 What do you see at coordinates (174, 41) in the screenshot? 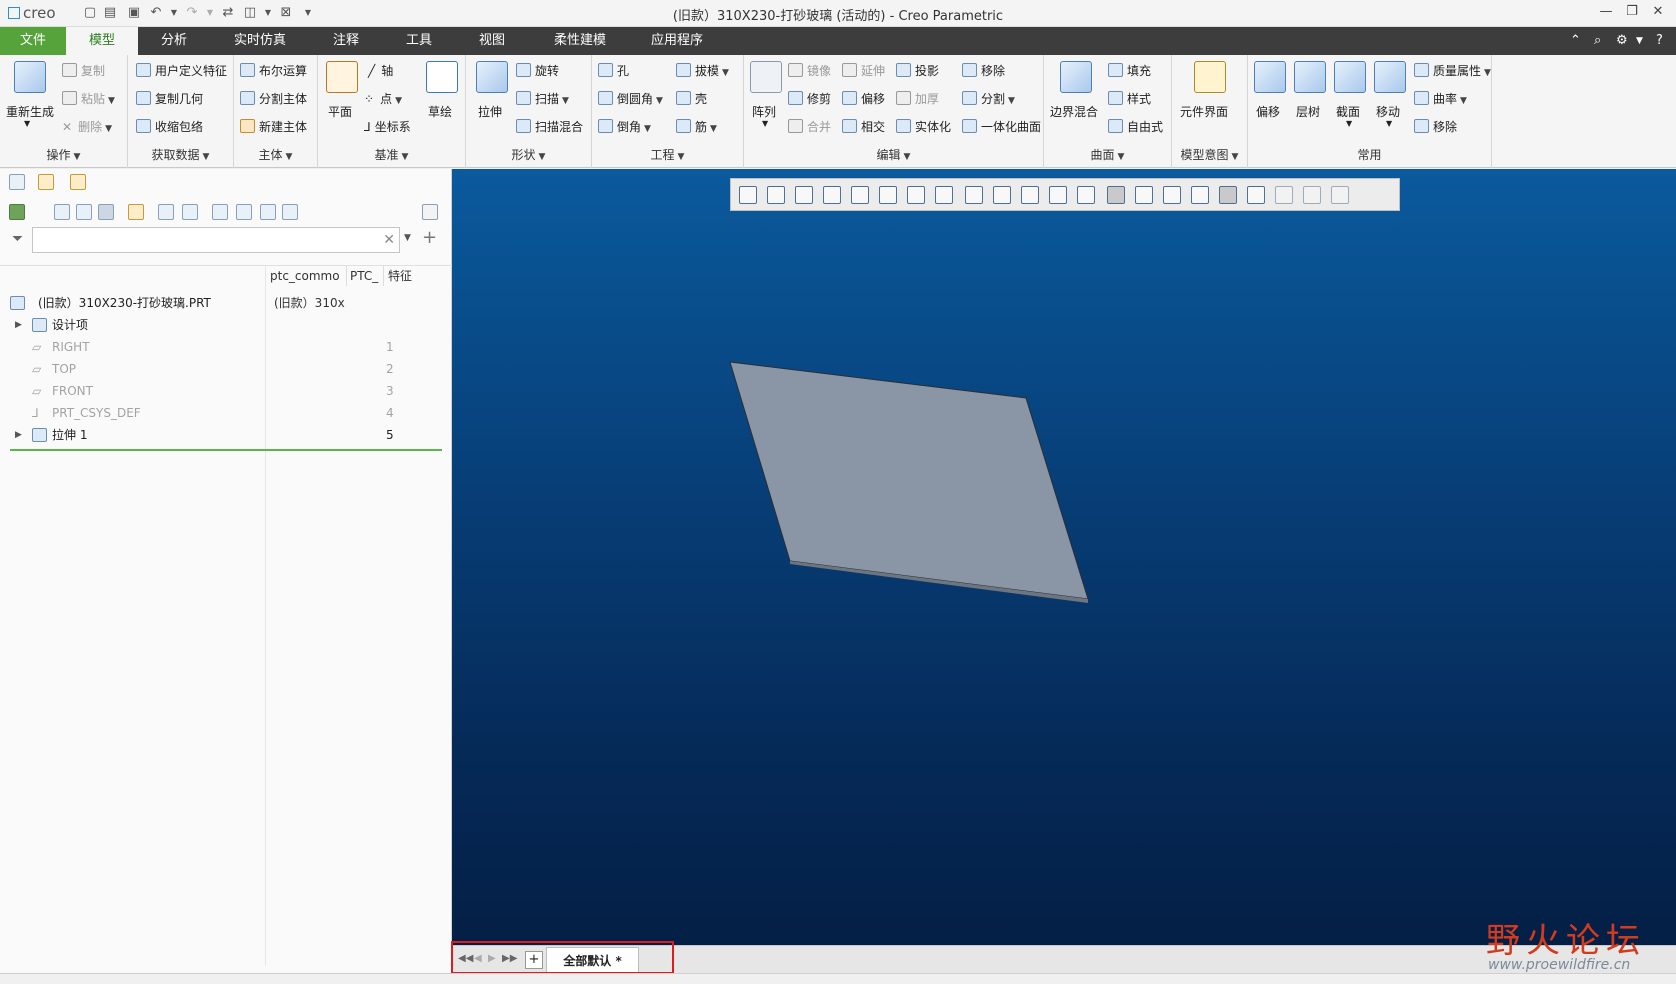
I see `tab-analysis: 分析` at bounding box center [174, 41].